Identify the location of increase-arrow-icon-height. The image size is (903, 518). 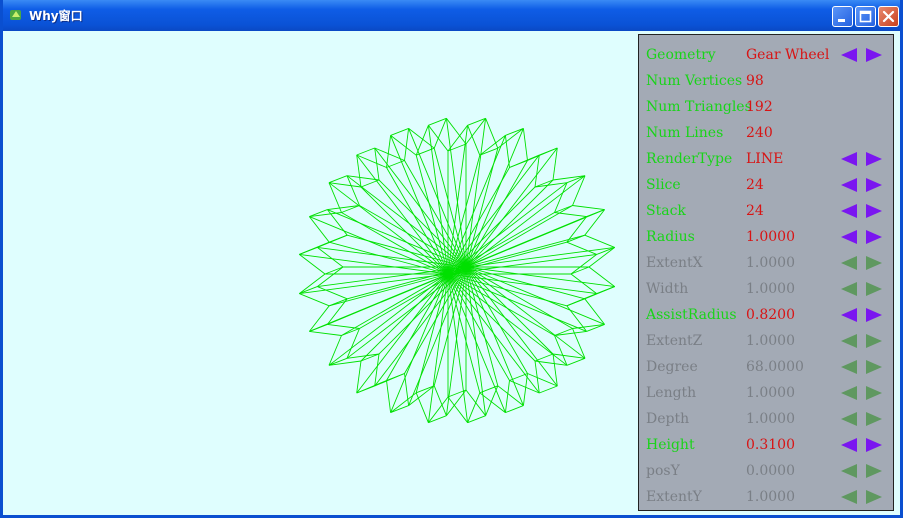
(874, 445).